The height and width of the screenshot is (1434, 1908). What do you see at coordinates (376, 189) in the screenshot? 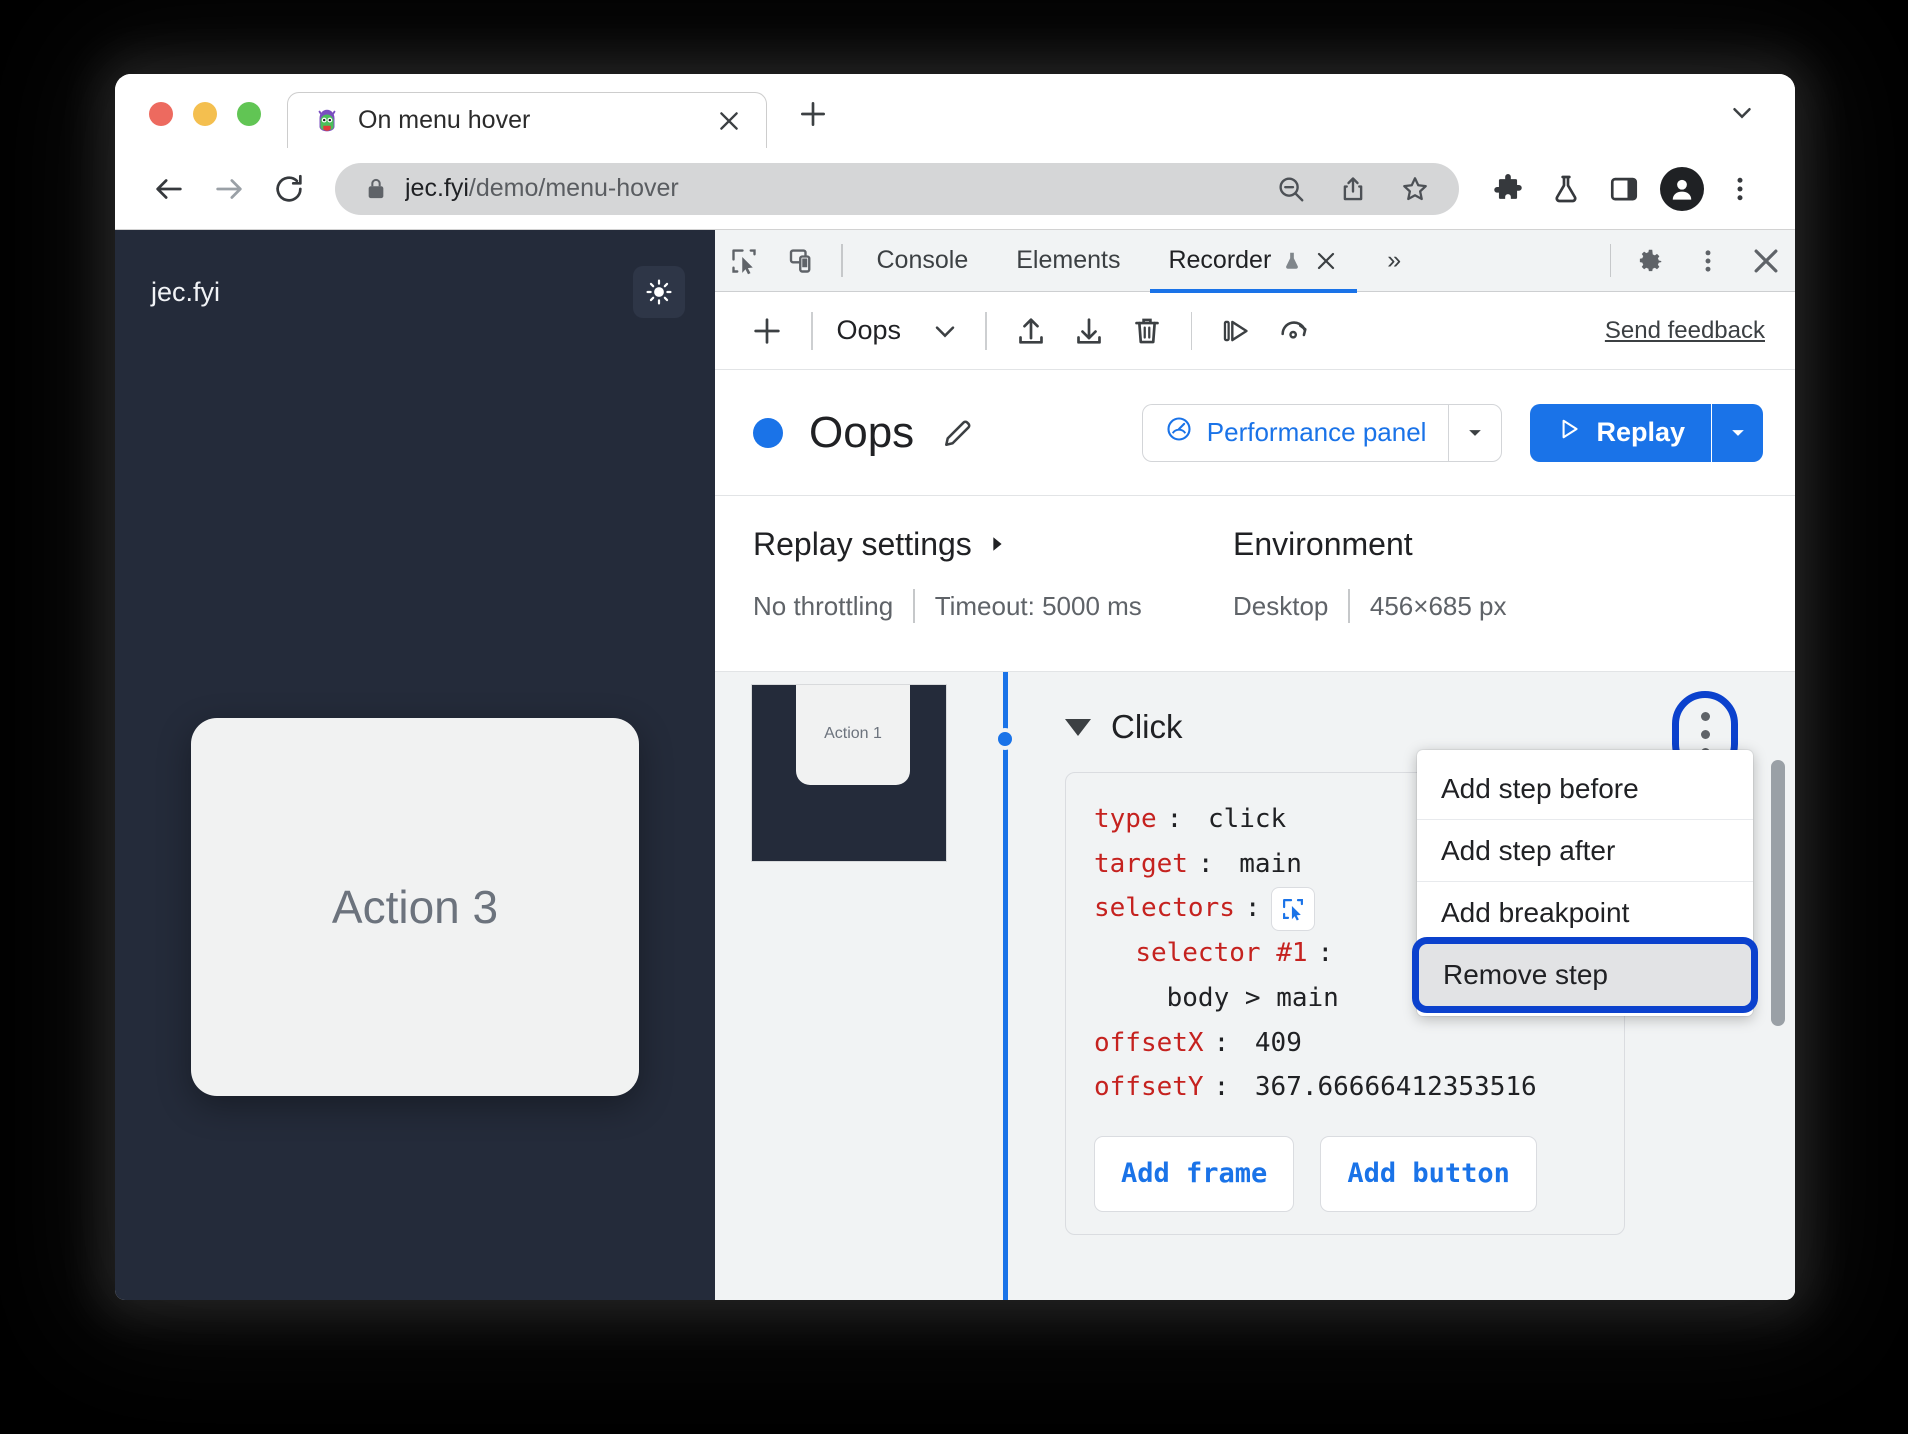
I see `lock-icon` at bounding box center [376, 189].